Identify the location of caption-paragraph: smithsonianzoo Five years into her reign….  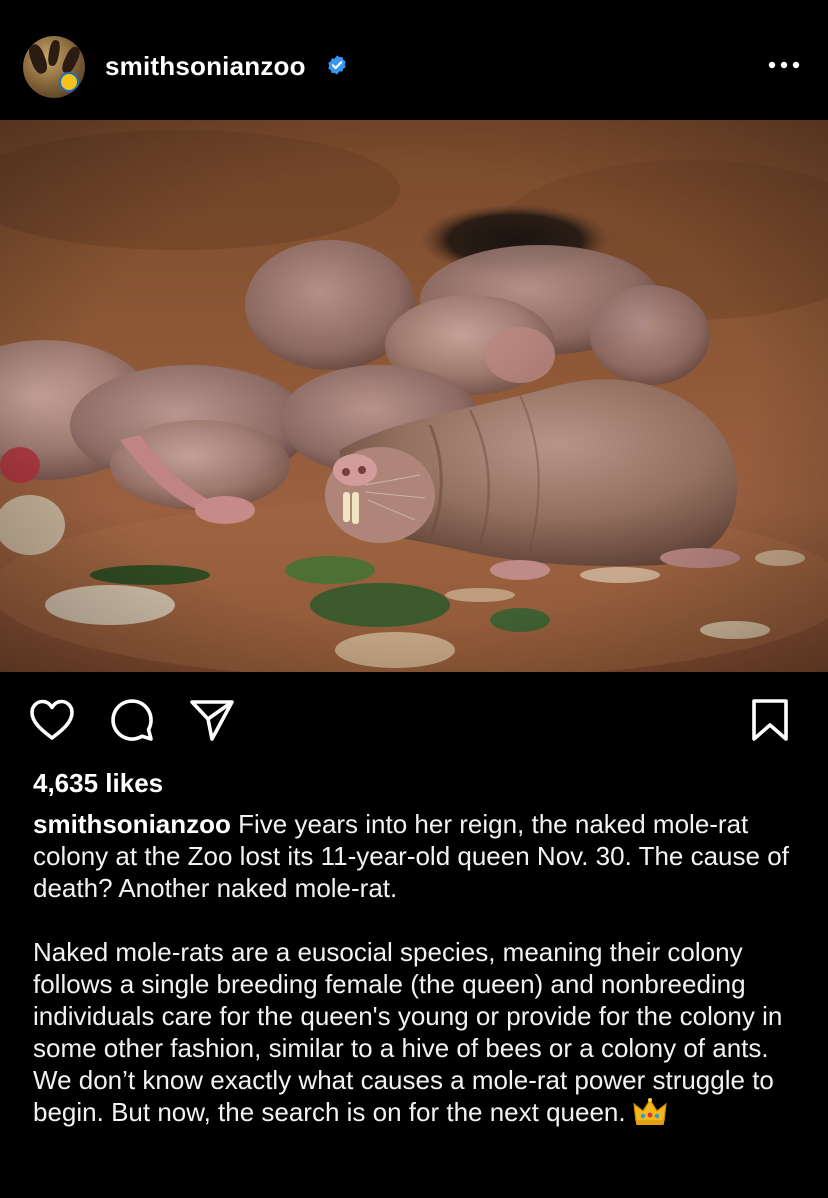
(418, 856).